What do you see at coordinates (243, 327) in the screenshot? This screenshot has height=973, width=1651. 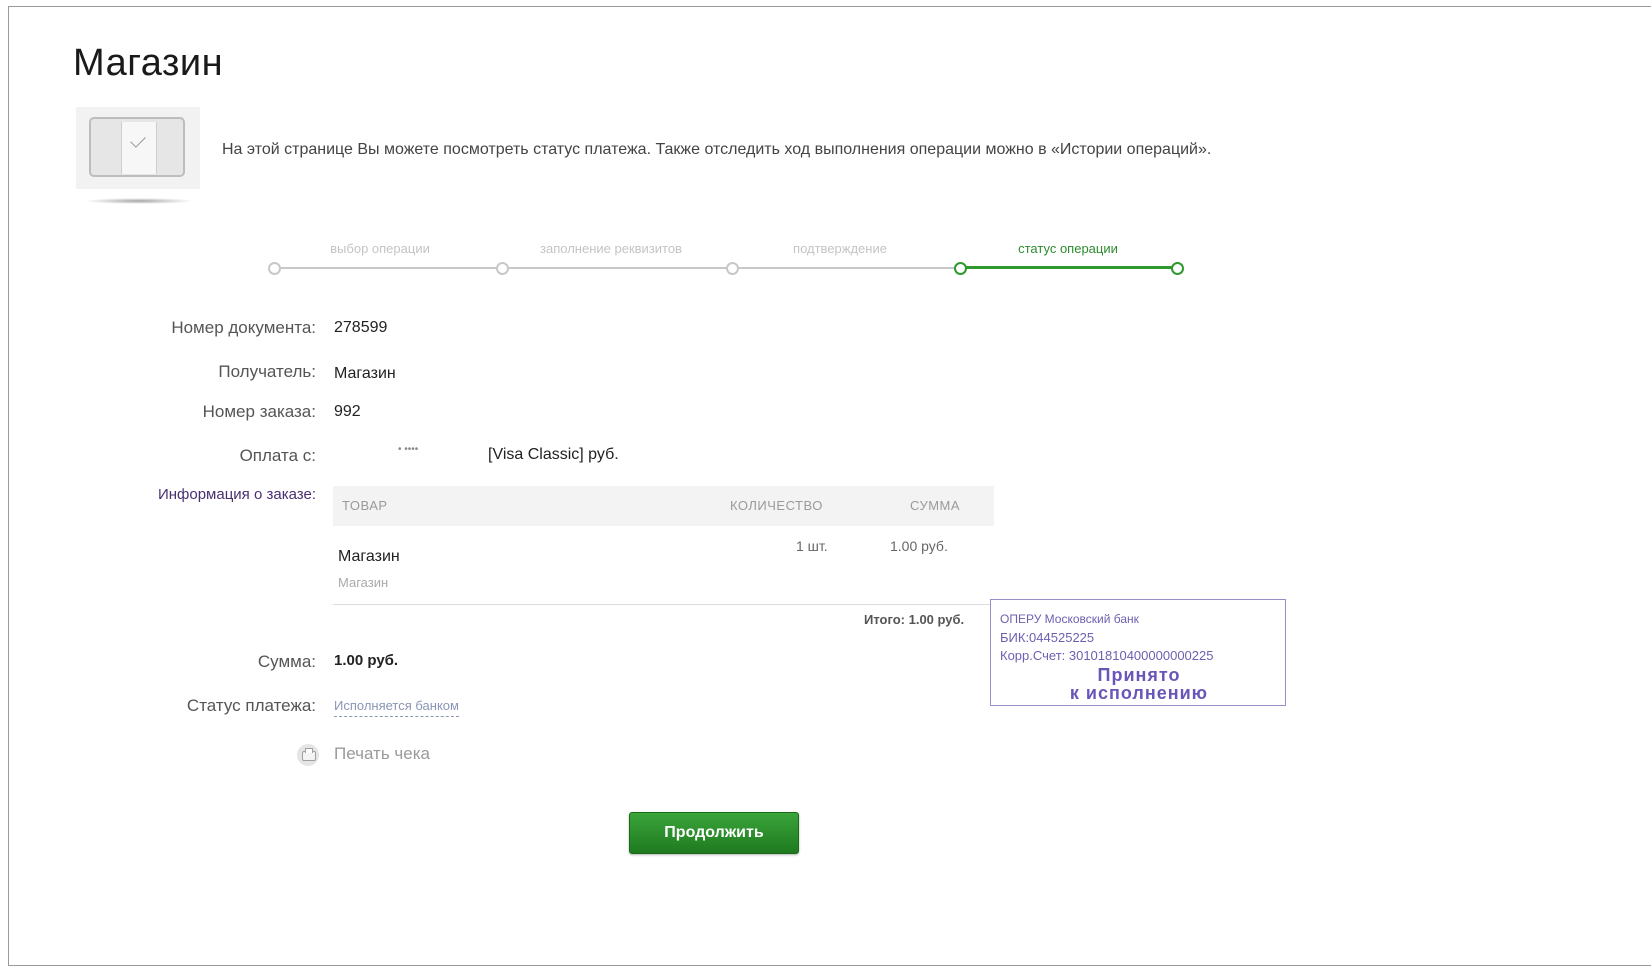 I see `doc-number-label: Номер документа:` at bounding box center [243, 327].